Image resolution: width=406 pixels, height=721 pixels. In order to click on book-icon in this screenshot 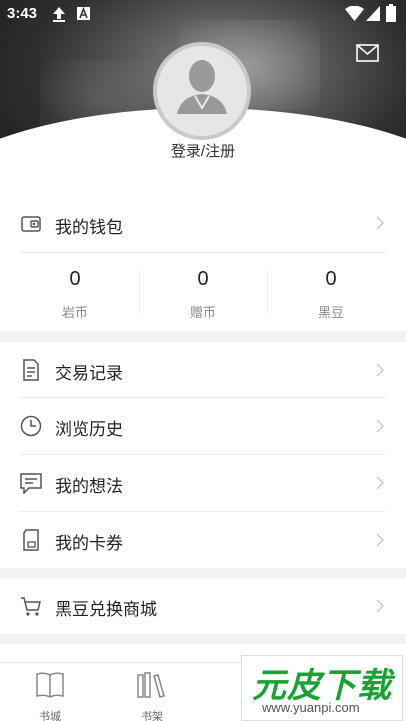, I will do `click(50, 685)`.